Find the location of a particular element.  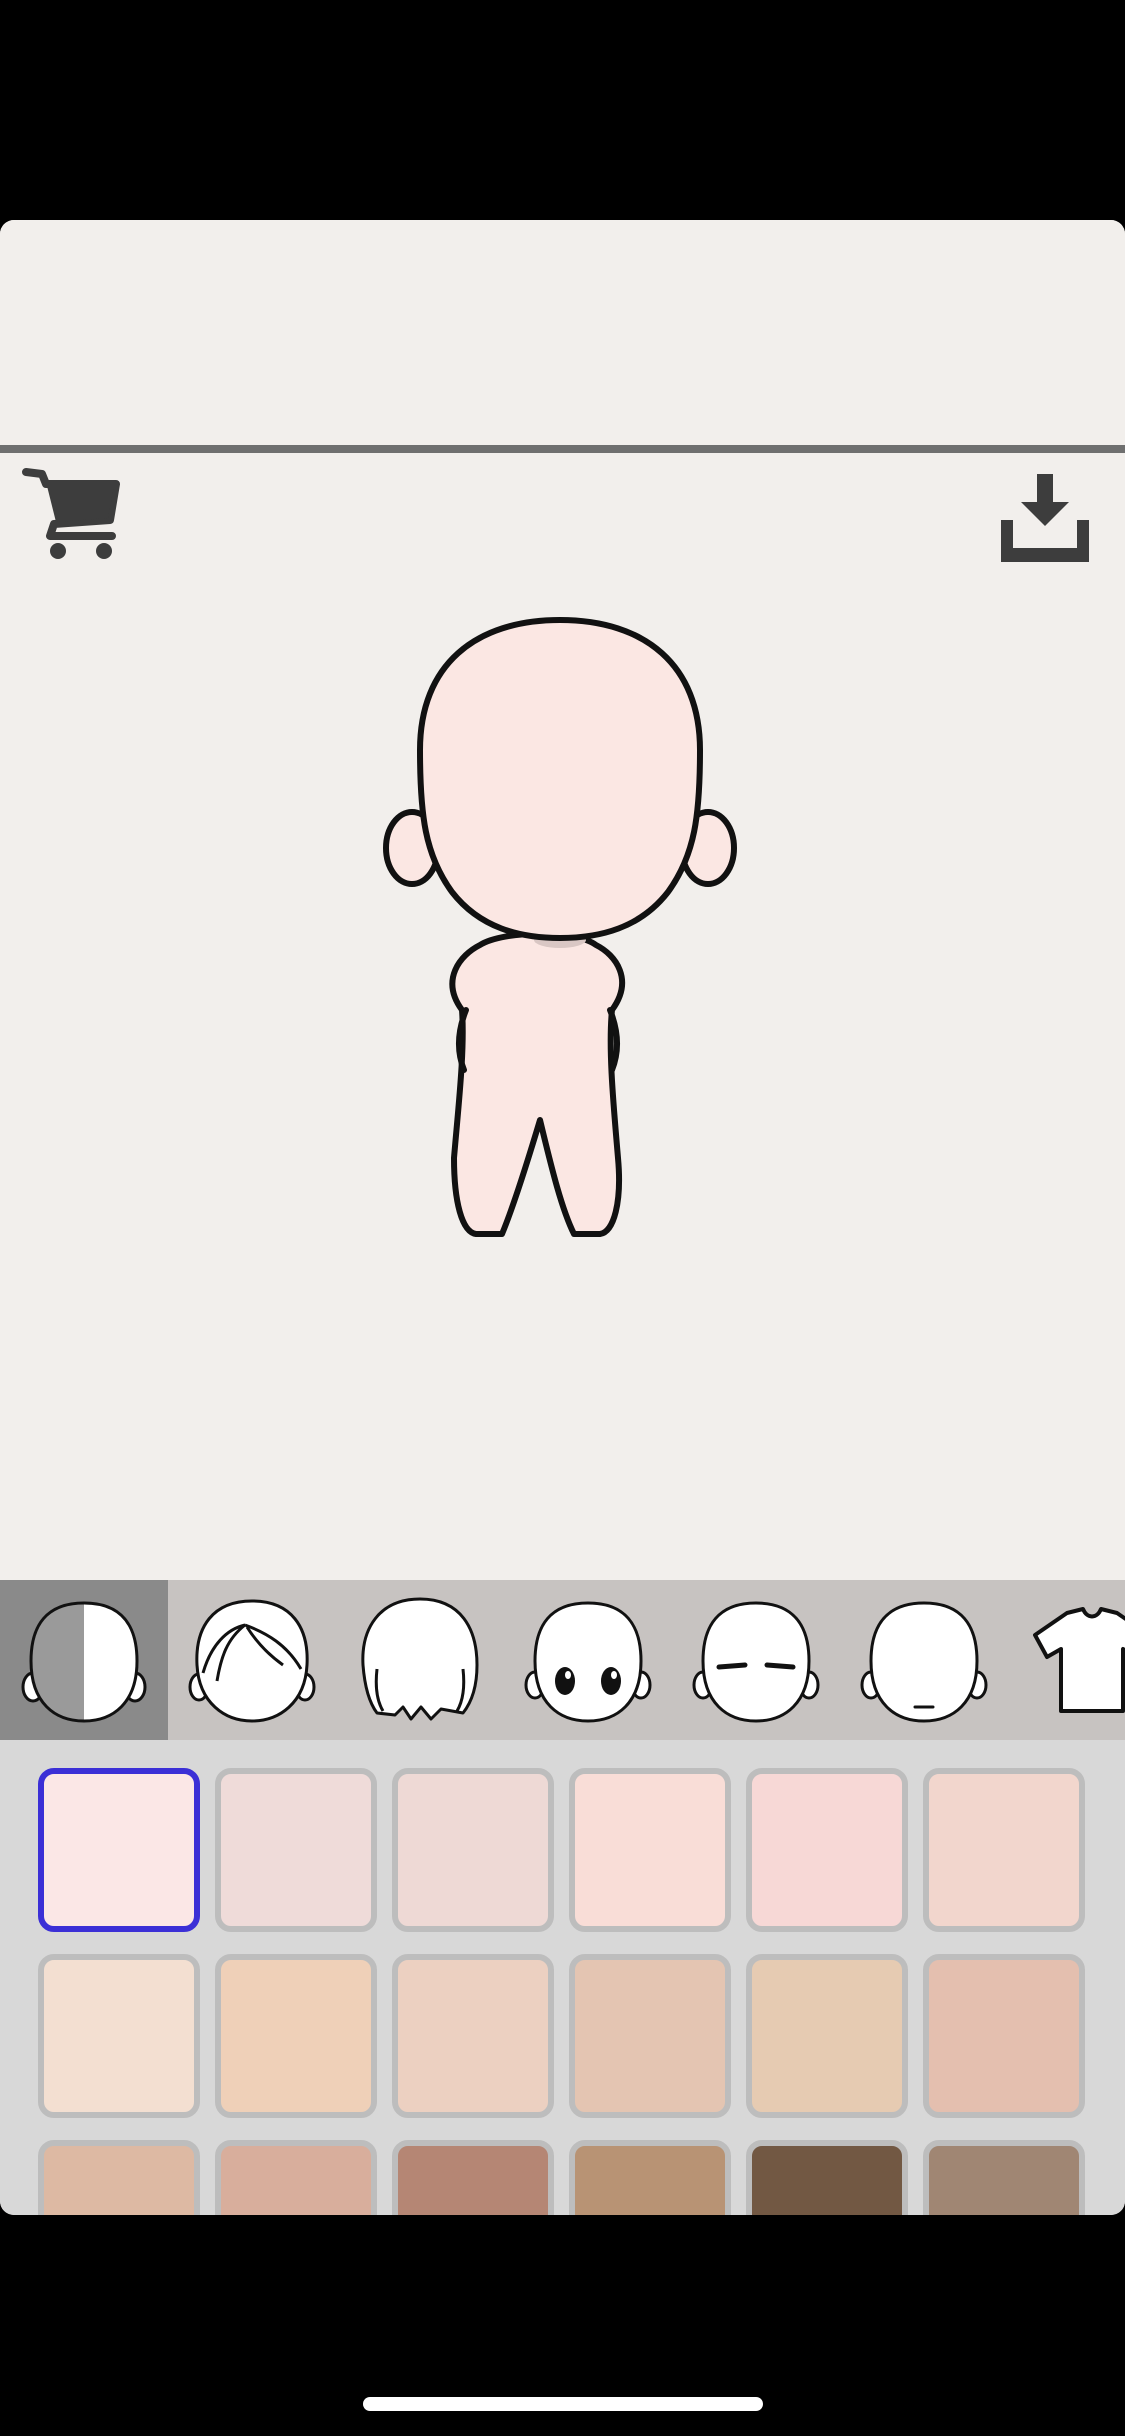

banner-area is located at coordinates (562, 332).